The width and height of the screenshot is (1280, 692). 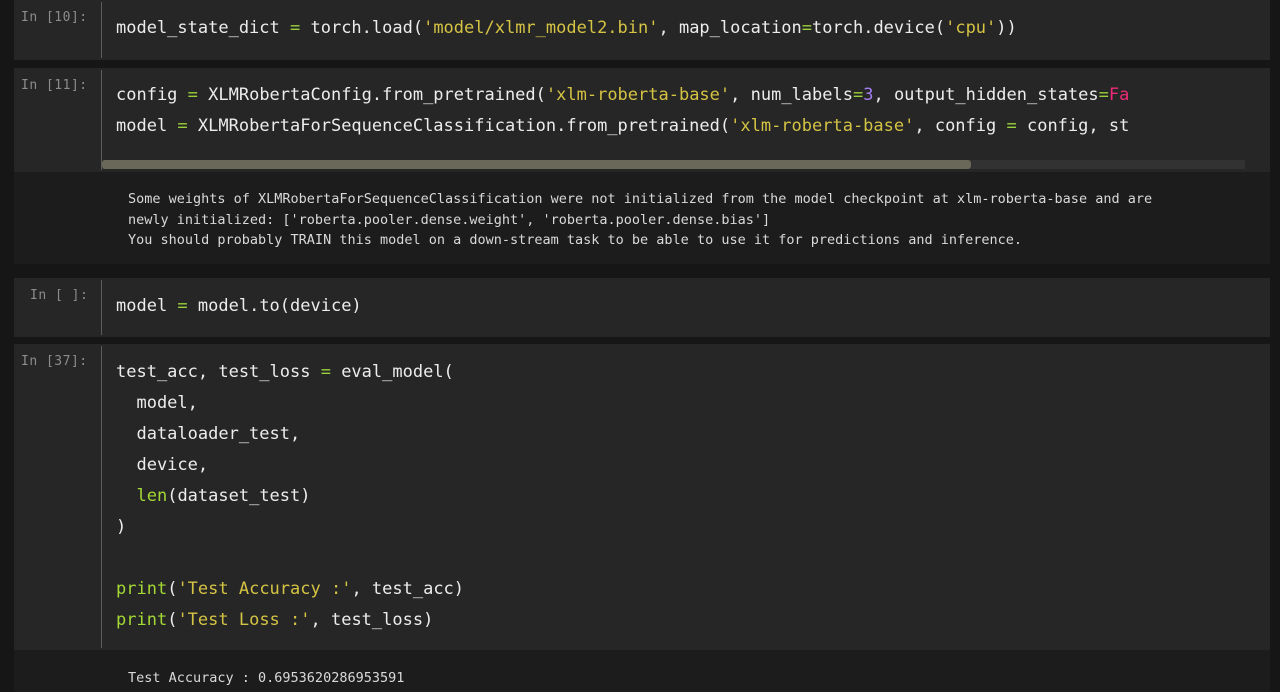 What do you see at coordinates (264, 589) in the screenshot?
I see `code-token: 'Test Accuracy :'` at bounding box center [264, 589].